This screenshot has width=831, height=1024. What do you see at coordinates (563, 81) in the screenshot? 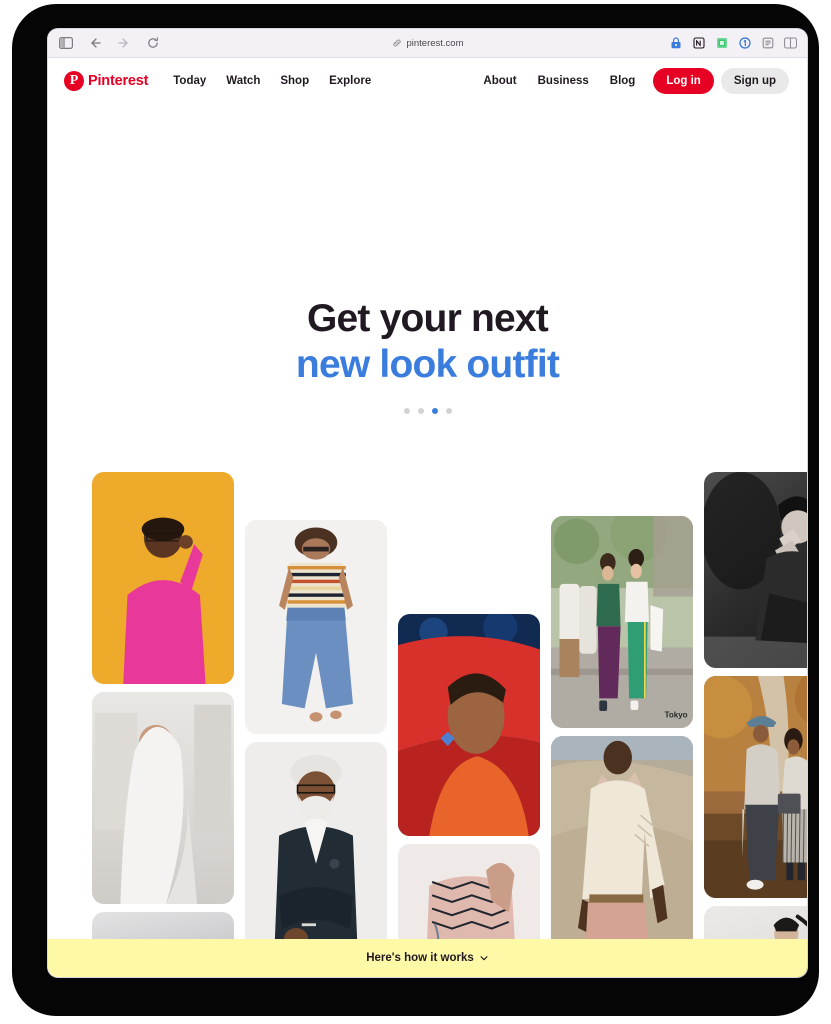
I see `nav-item-business: Business` at bounding box center [563, 81].